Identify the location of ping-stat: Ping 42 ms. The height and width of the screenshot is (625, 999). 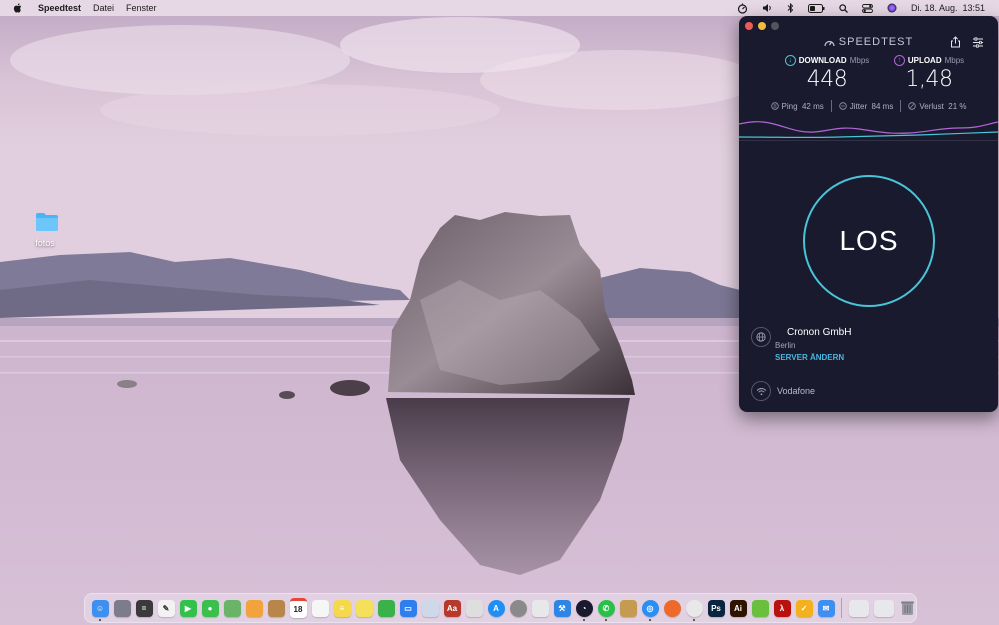
(797, 106).